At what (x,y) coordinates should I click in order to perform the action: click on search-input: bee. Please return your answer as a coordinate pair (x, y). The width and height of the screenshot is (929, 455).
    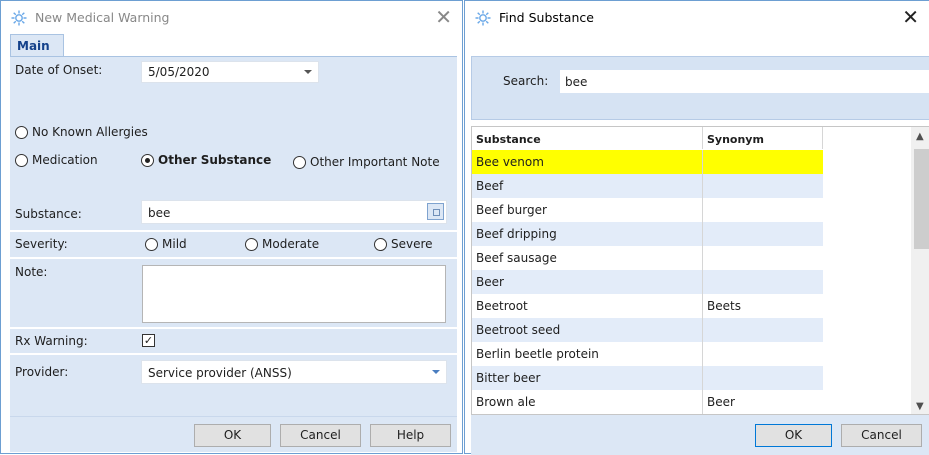
    Looking at the image, I should click on (744, 81).